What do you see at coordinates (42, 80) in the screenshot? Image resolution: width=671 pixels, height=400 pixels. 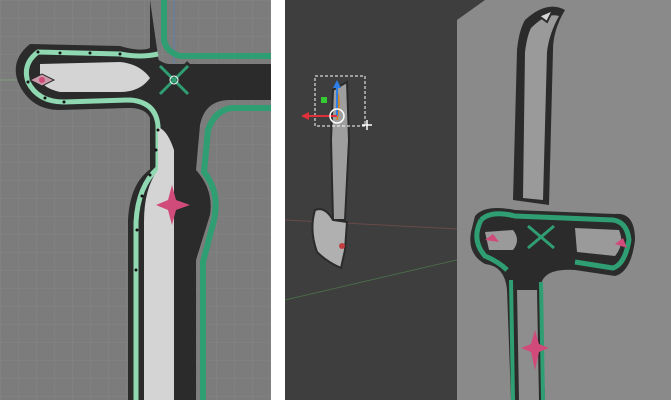 I see `gem-center` at bounding box center [42, 80].